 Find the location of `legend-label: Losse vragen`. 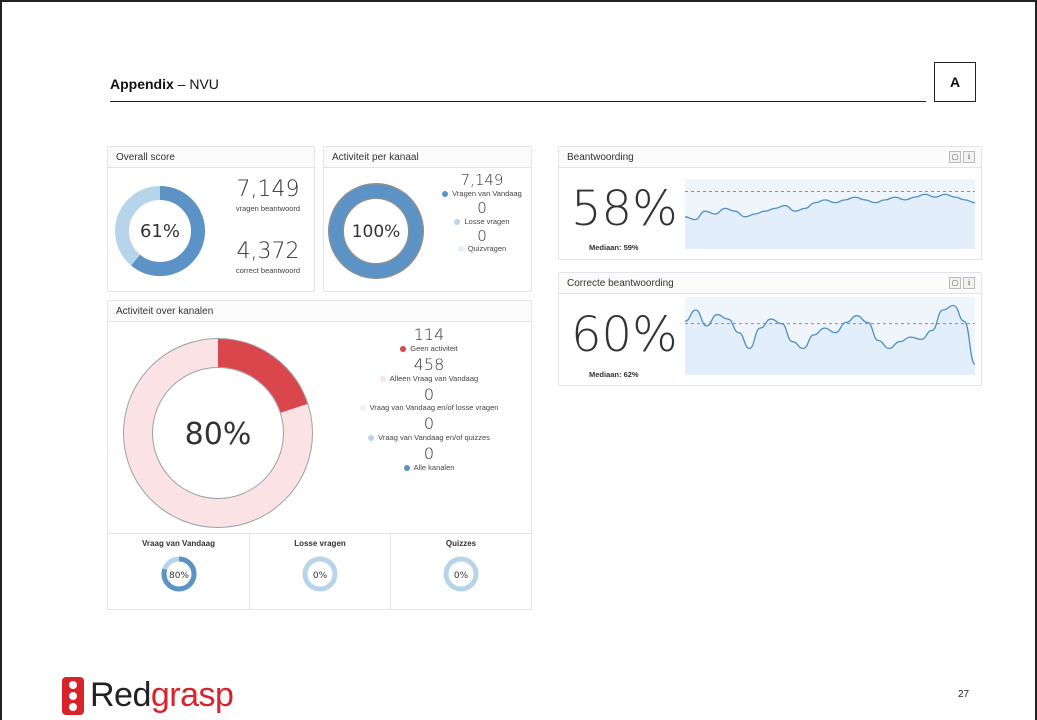

legend-label: Losse vragen is located at coordinates (482, 221).